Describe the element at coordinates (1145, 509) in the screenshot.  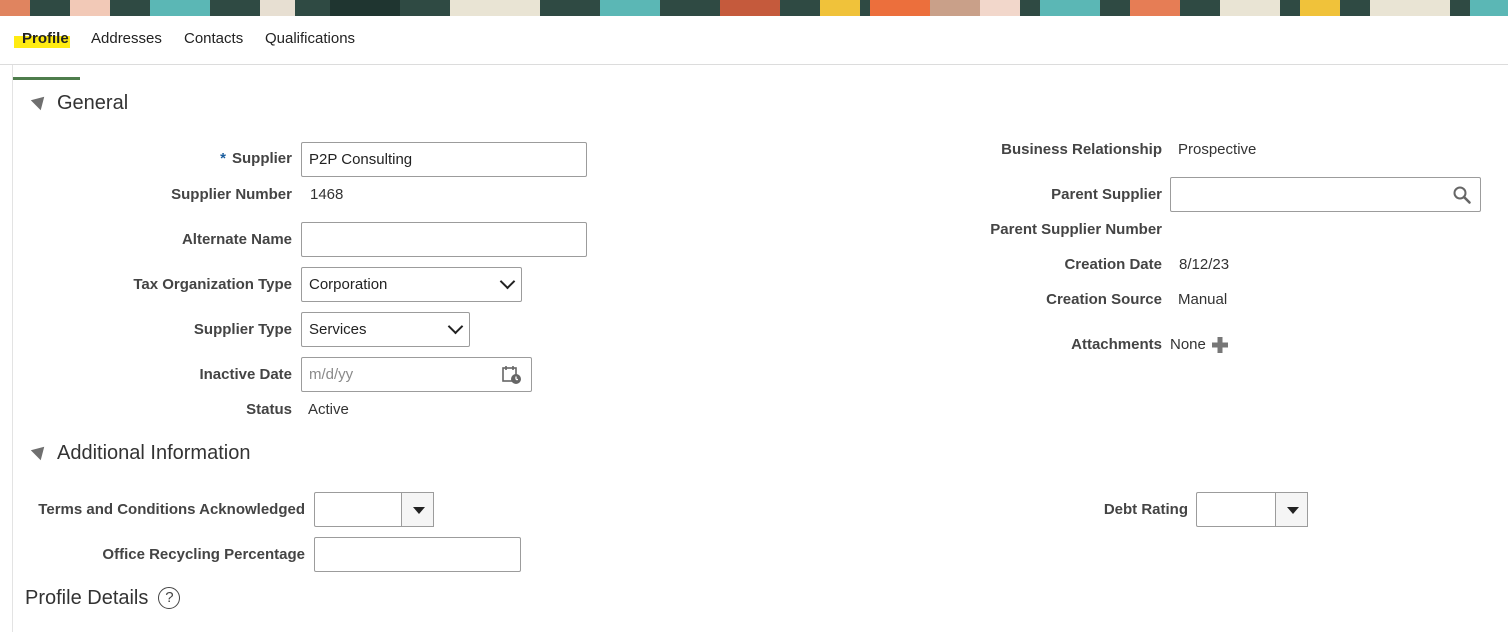
I see `debt-rating-label: Debt Rating` at that location.